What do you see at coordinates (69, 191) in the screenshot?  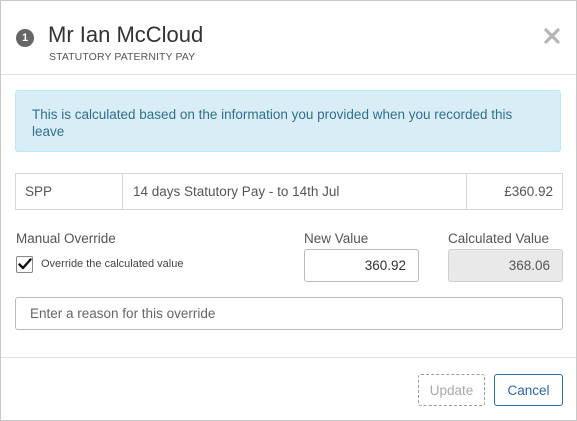 I see `pay-code-cell: SPP` at bounding box center [69, 191].